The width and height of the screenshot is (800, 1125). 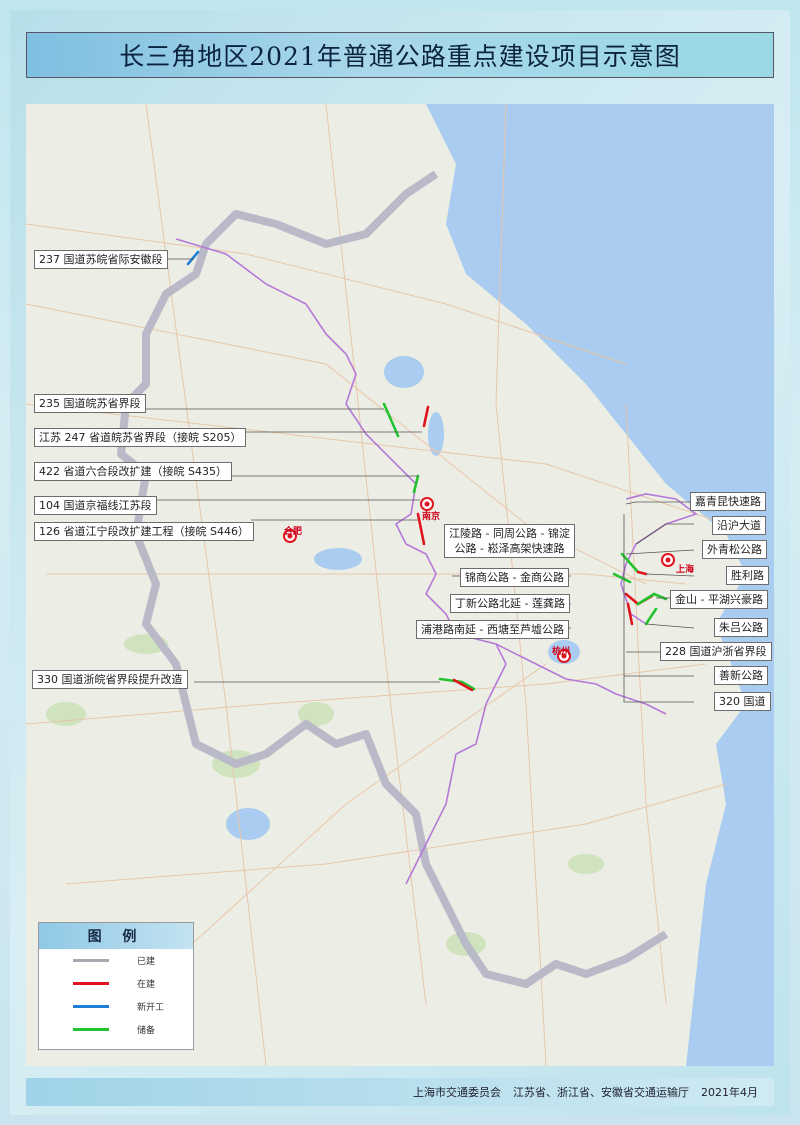 What do you see at coordinates (436, 434) in the screenshot?
I see `gaoyou-lake` at bounding box center [436, 434].